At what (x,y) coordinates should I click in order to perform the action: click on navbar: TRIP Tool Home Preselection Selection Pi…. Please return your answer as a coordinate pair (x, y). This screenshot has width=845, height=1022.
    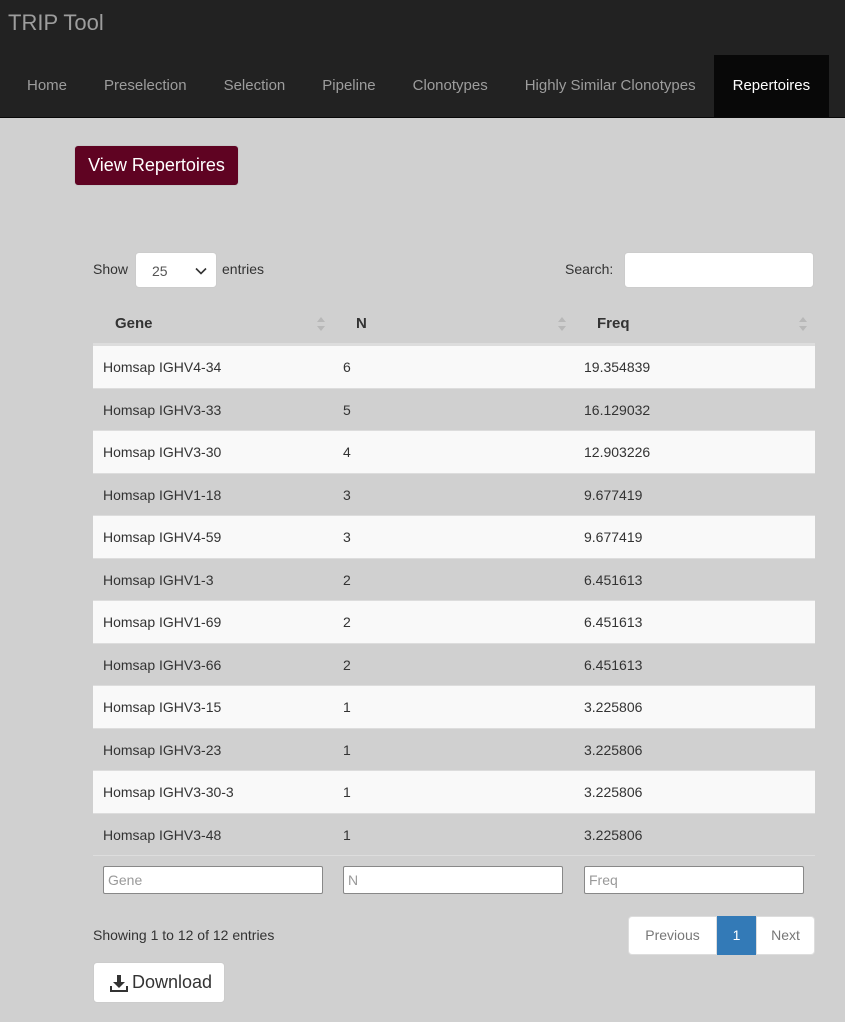
    Looking at the image, I should click on (422, 59).